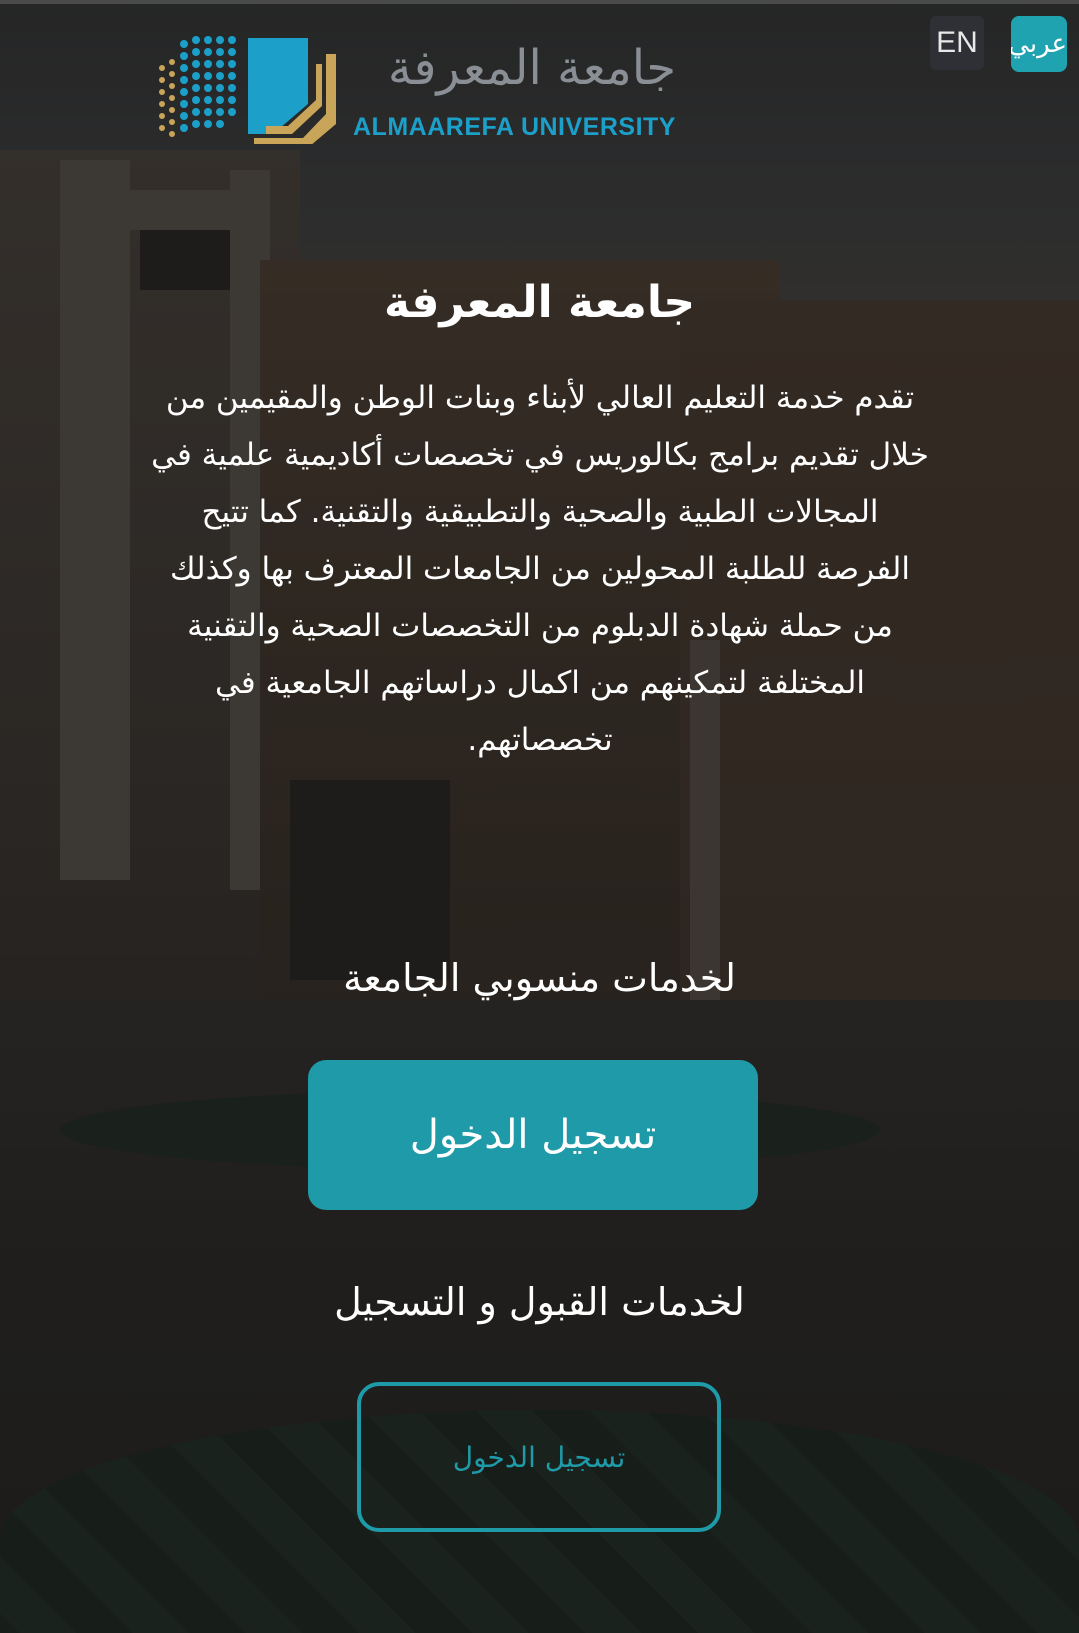 This screenshot has height=1633, width=1079. I want to click on admission-login-button: تسجيل الدخول, so click(539, 1457).